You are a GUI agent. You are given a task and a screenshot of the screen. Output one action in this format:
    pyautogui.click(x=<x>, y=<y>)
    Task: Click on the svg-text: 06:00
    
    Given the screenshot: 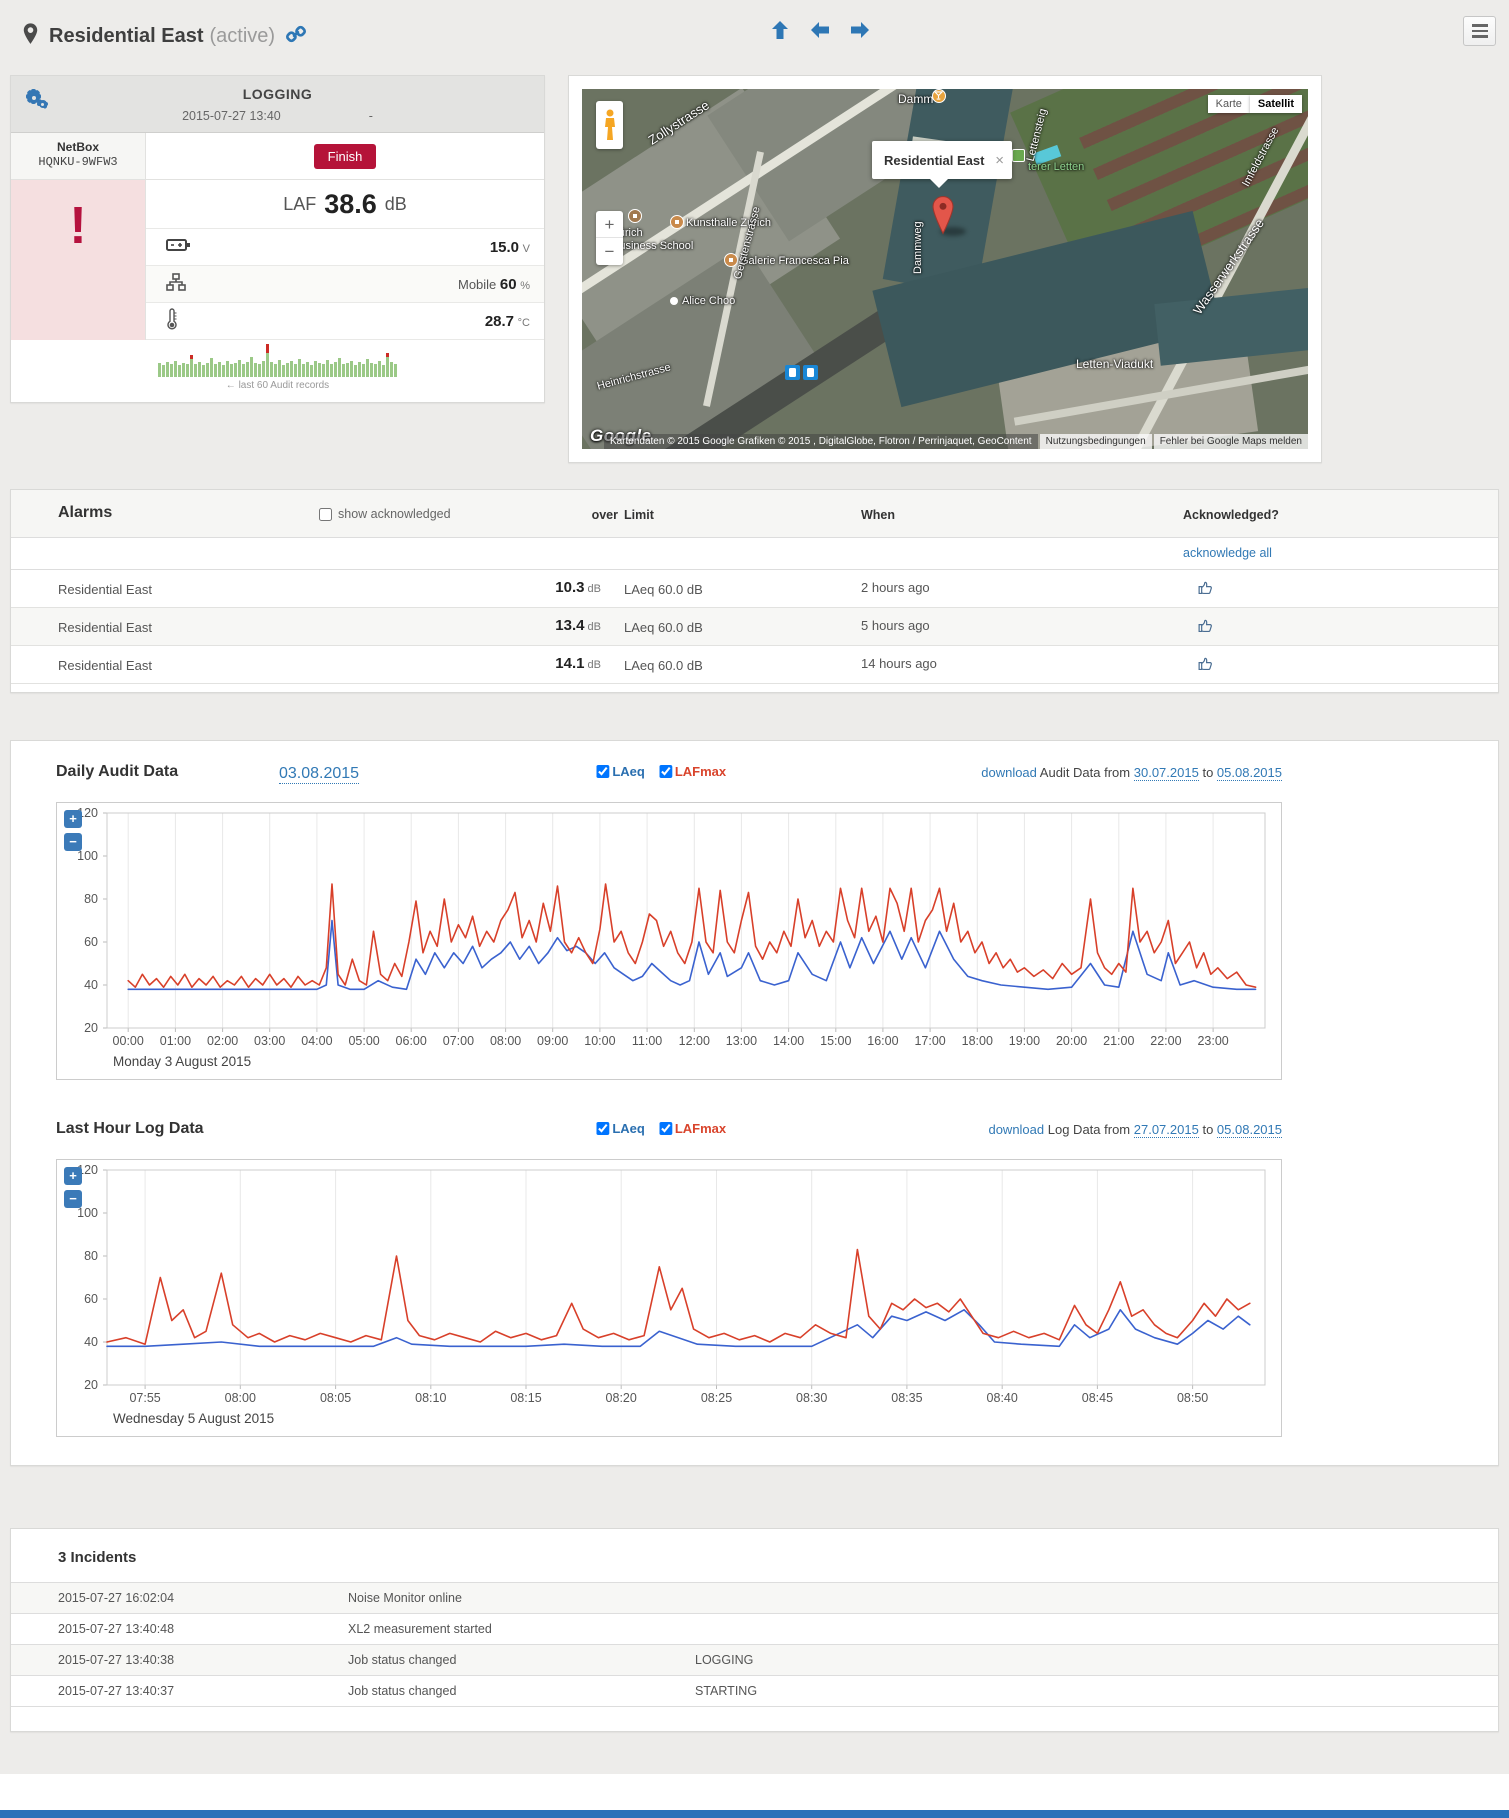 What is the action you would take?
    pyautogui.click(x=411, y=1041)
    